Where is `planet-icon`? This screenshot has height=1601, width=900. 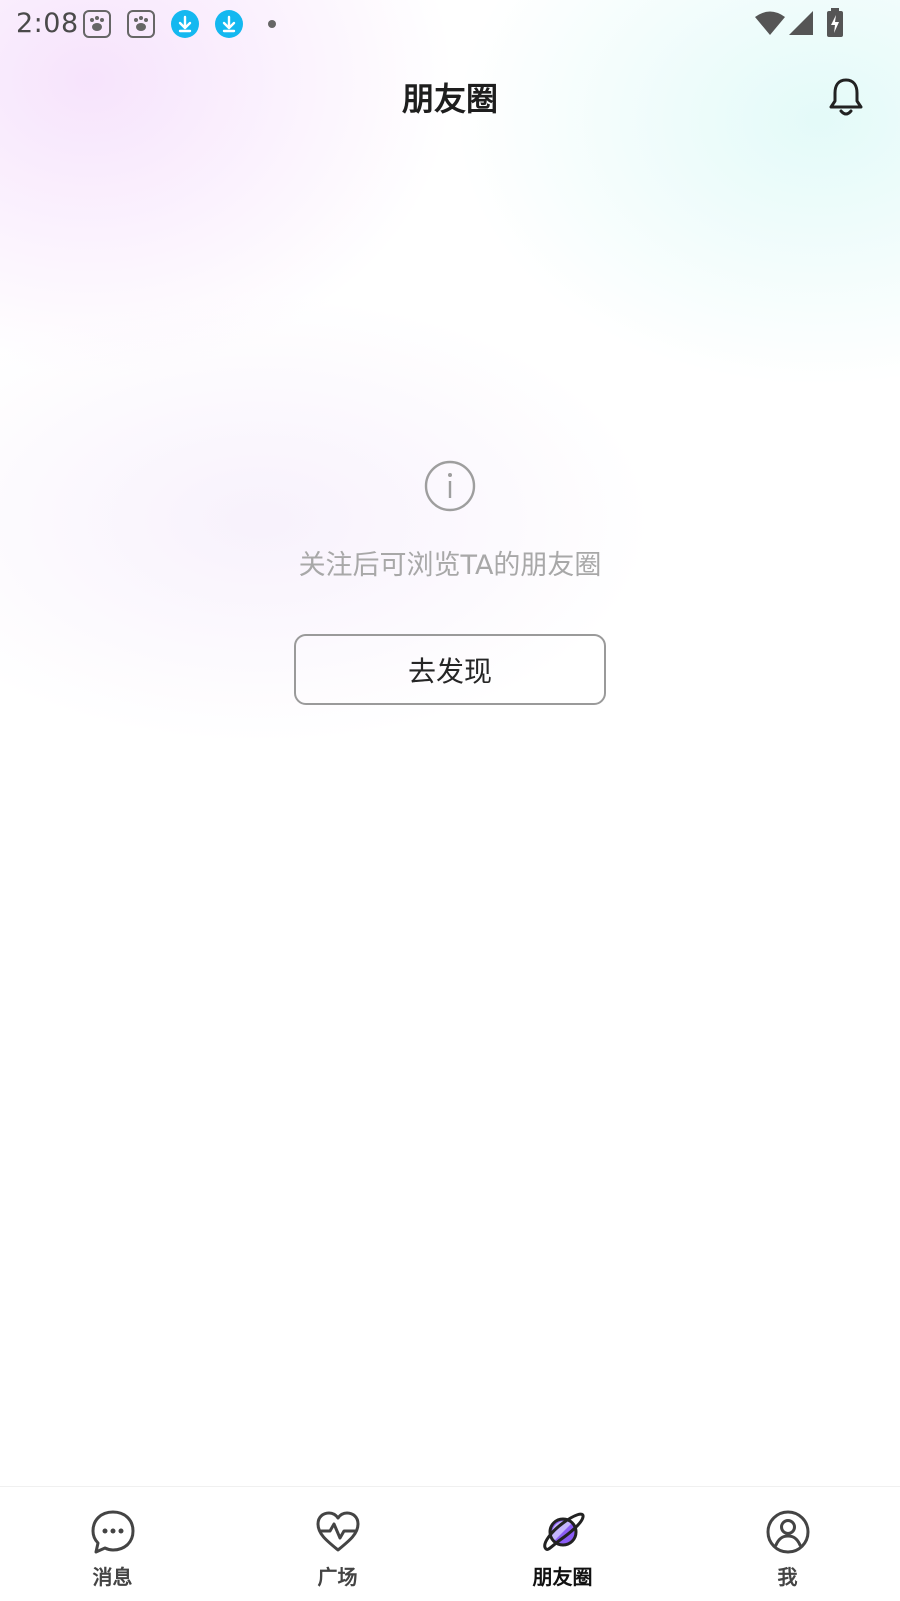
planet-icon is located at coordinates (564, 1531).